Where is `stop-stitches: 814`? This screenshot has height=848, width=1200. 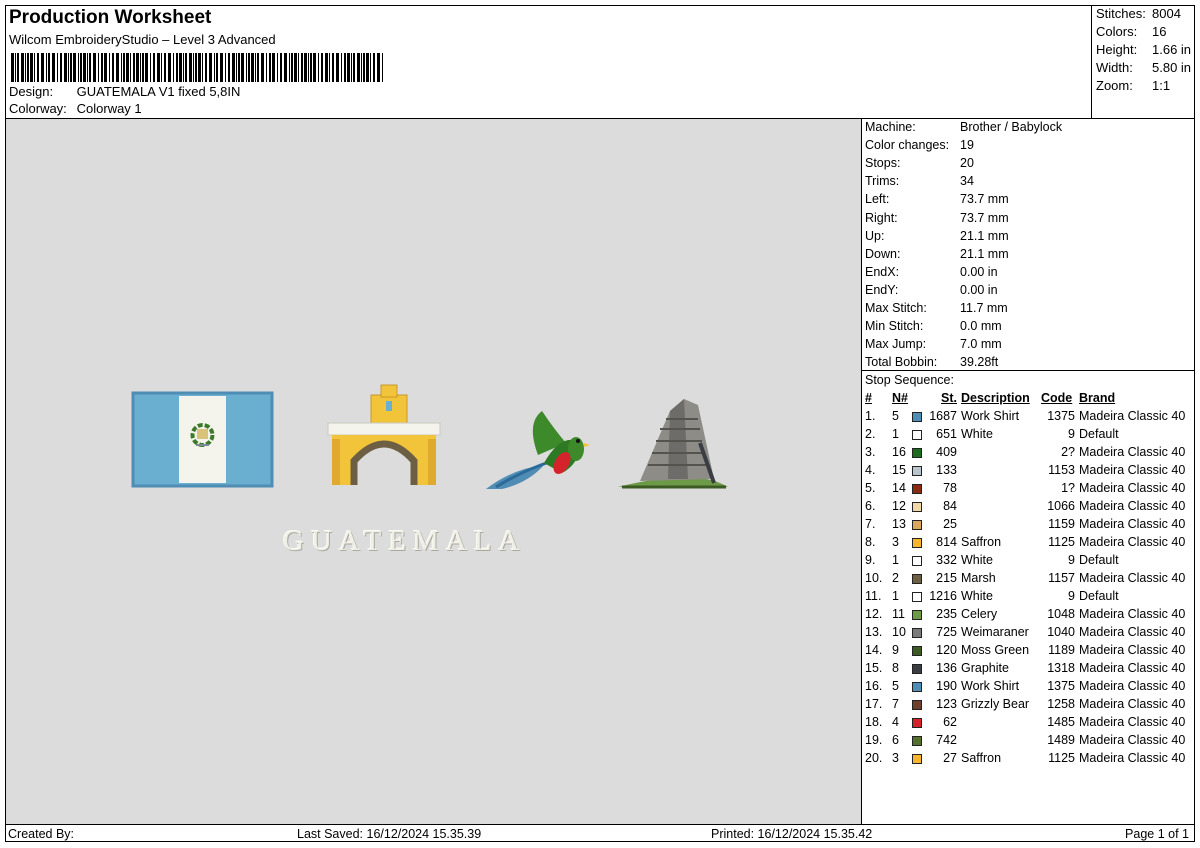
stop-stitches: 814 is located at coordinates (946, 542).